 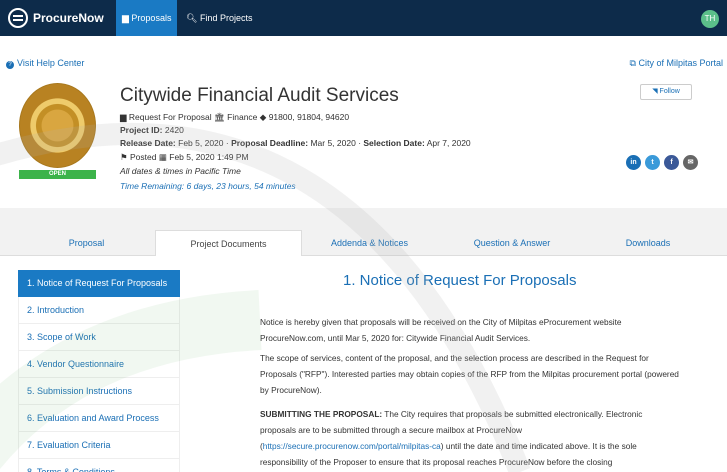 I want to click on tab-downloads: Downloads, so click(x=648, y=243).